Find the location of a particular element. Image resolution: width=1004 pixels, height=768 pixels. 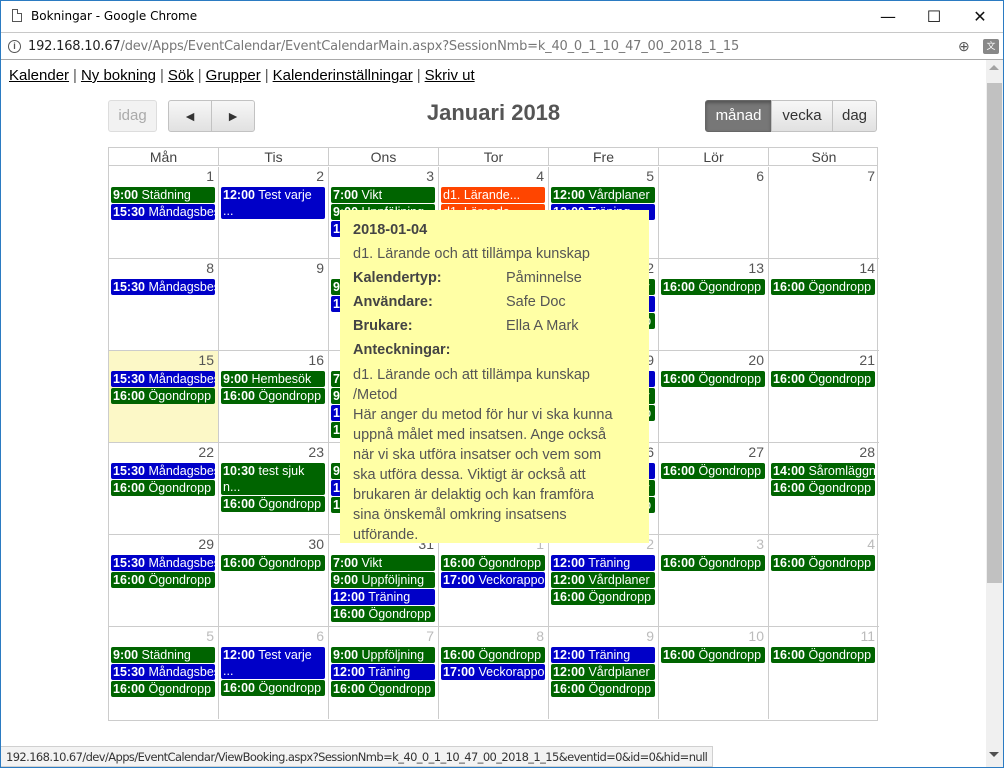

day-cell: 27 16:00 Ögondropp is located at coordinates (714, 489).